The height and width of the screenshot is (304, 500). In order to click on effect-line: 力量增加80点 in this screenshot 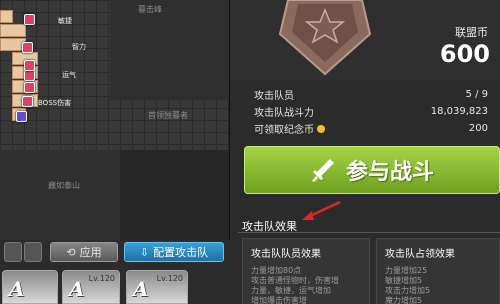, I will do `click(276, 270)`.